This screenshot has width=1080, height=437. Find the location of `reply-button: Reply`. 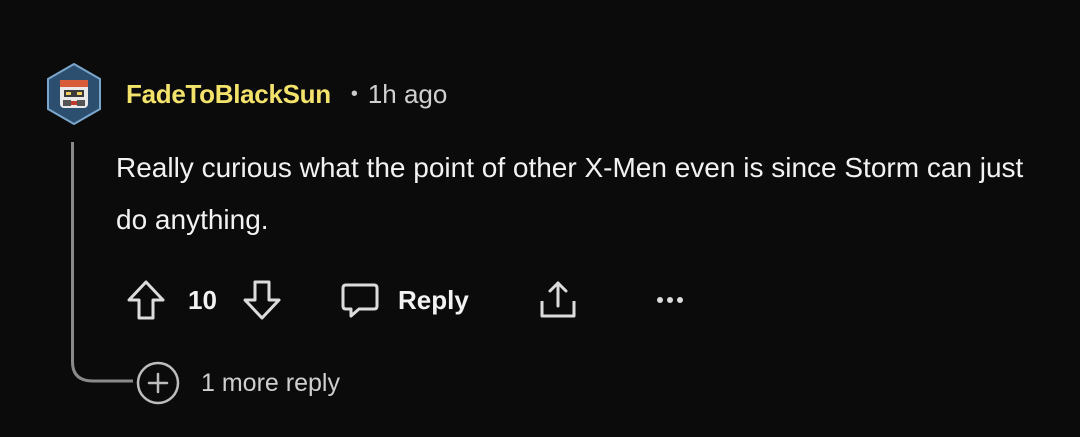

reply-button: Reply is located at coordinates (415, 300).